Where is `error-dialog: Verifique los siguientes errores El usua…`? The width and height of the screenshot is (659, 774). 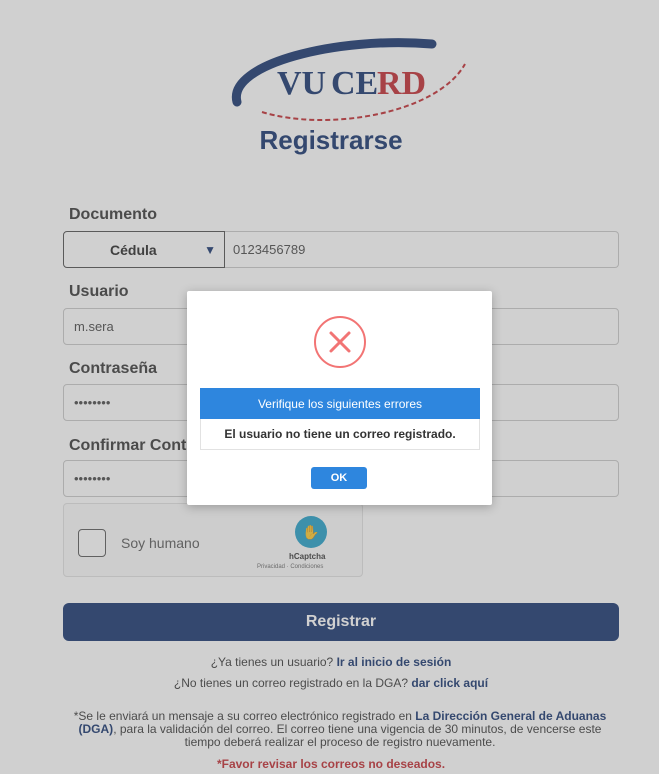
error-dialog: Verifique los siguientes errores El usua… is located at coordinates (339, 398).